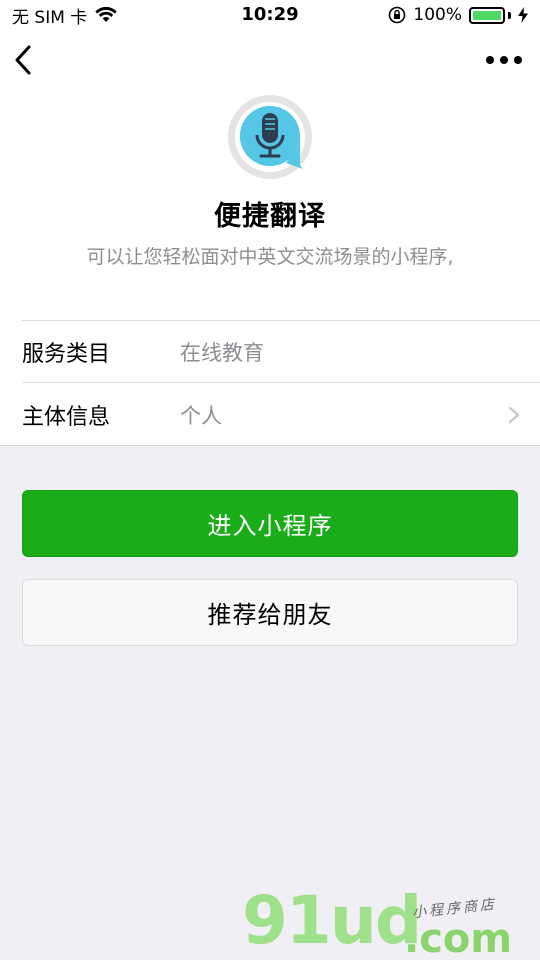 The width and height of the screenshot is (540, 960). I want to click on entity-info-value: 个人, so click(201, 415).